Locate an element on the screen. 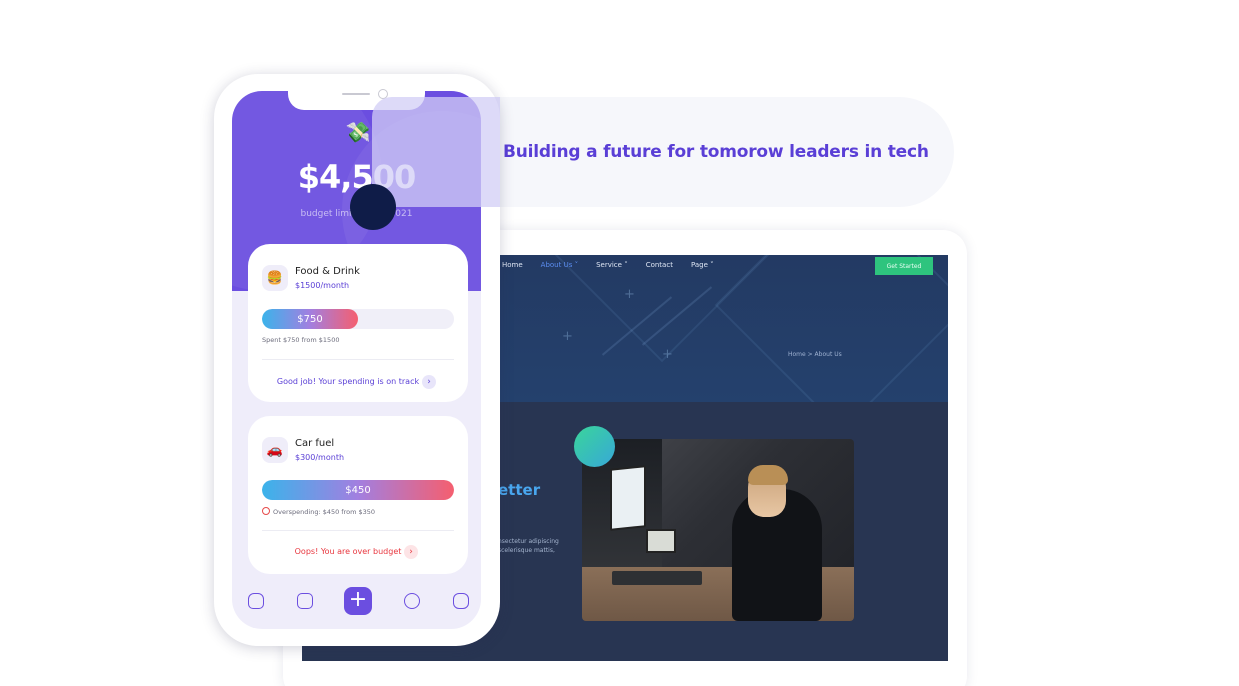 The image size is (1239, 686). get-started-button: Get Started is located at coordinates (904, 266).